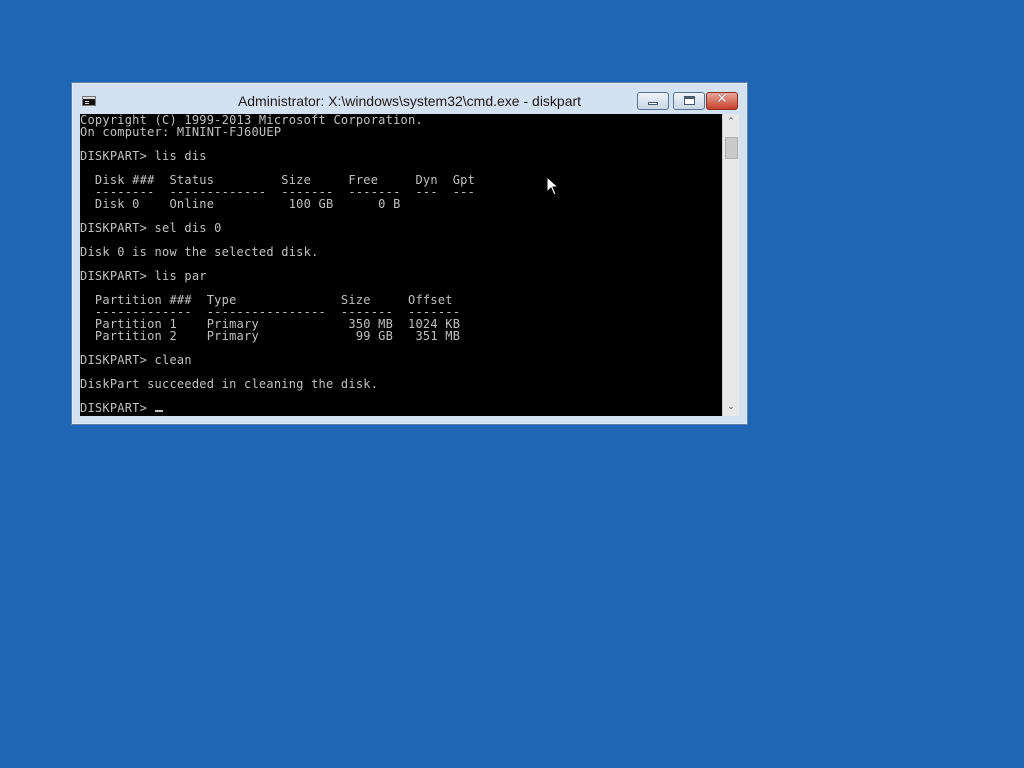  Describe the element at coordinates (158, 411) in the screenshot. I see `text-cursor` at that location.